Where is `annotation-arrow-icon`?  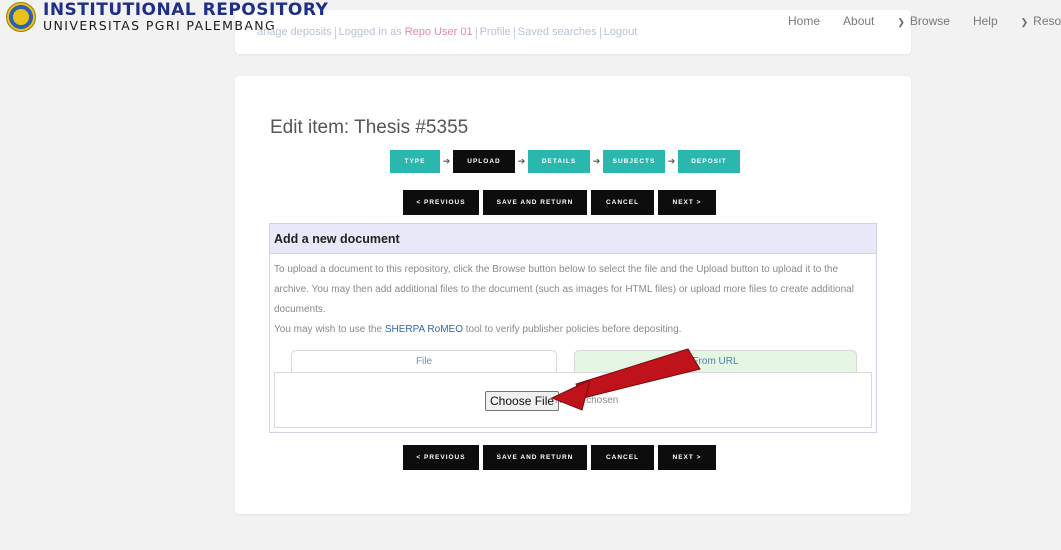 annotation-arrow-icon is located at coordinates (625, 379).